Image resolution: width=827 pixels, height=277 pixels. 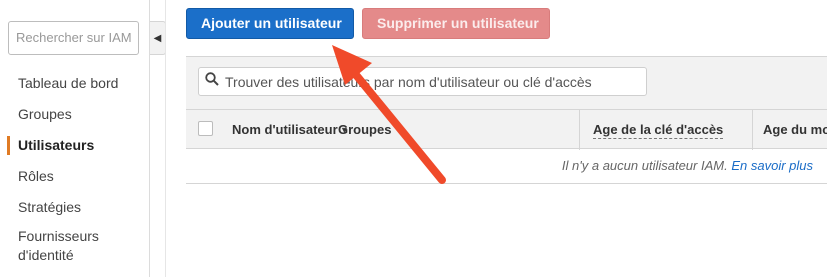 I want to click on sidebar-item-policies: Stratégies, so click(x=75, y=207).